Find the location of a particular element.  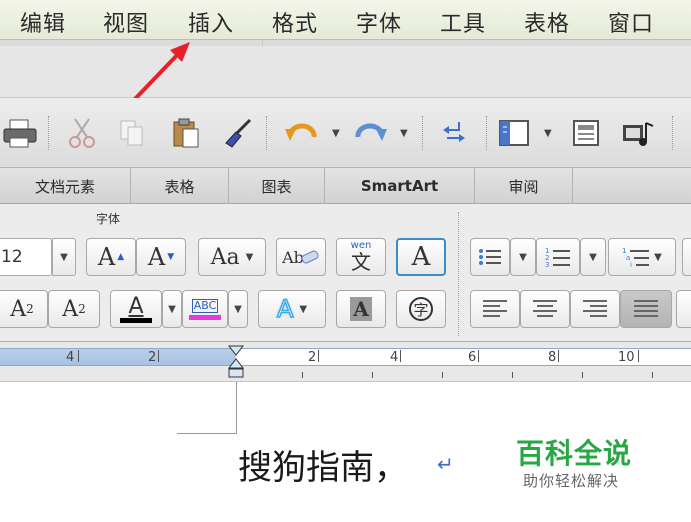

paragraph-mark-icon is located at coordinates (454, 133).